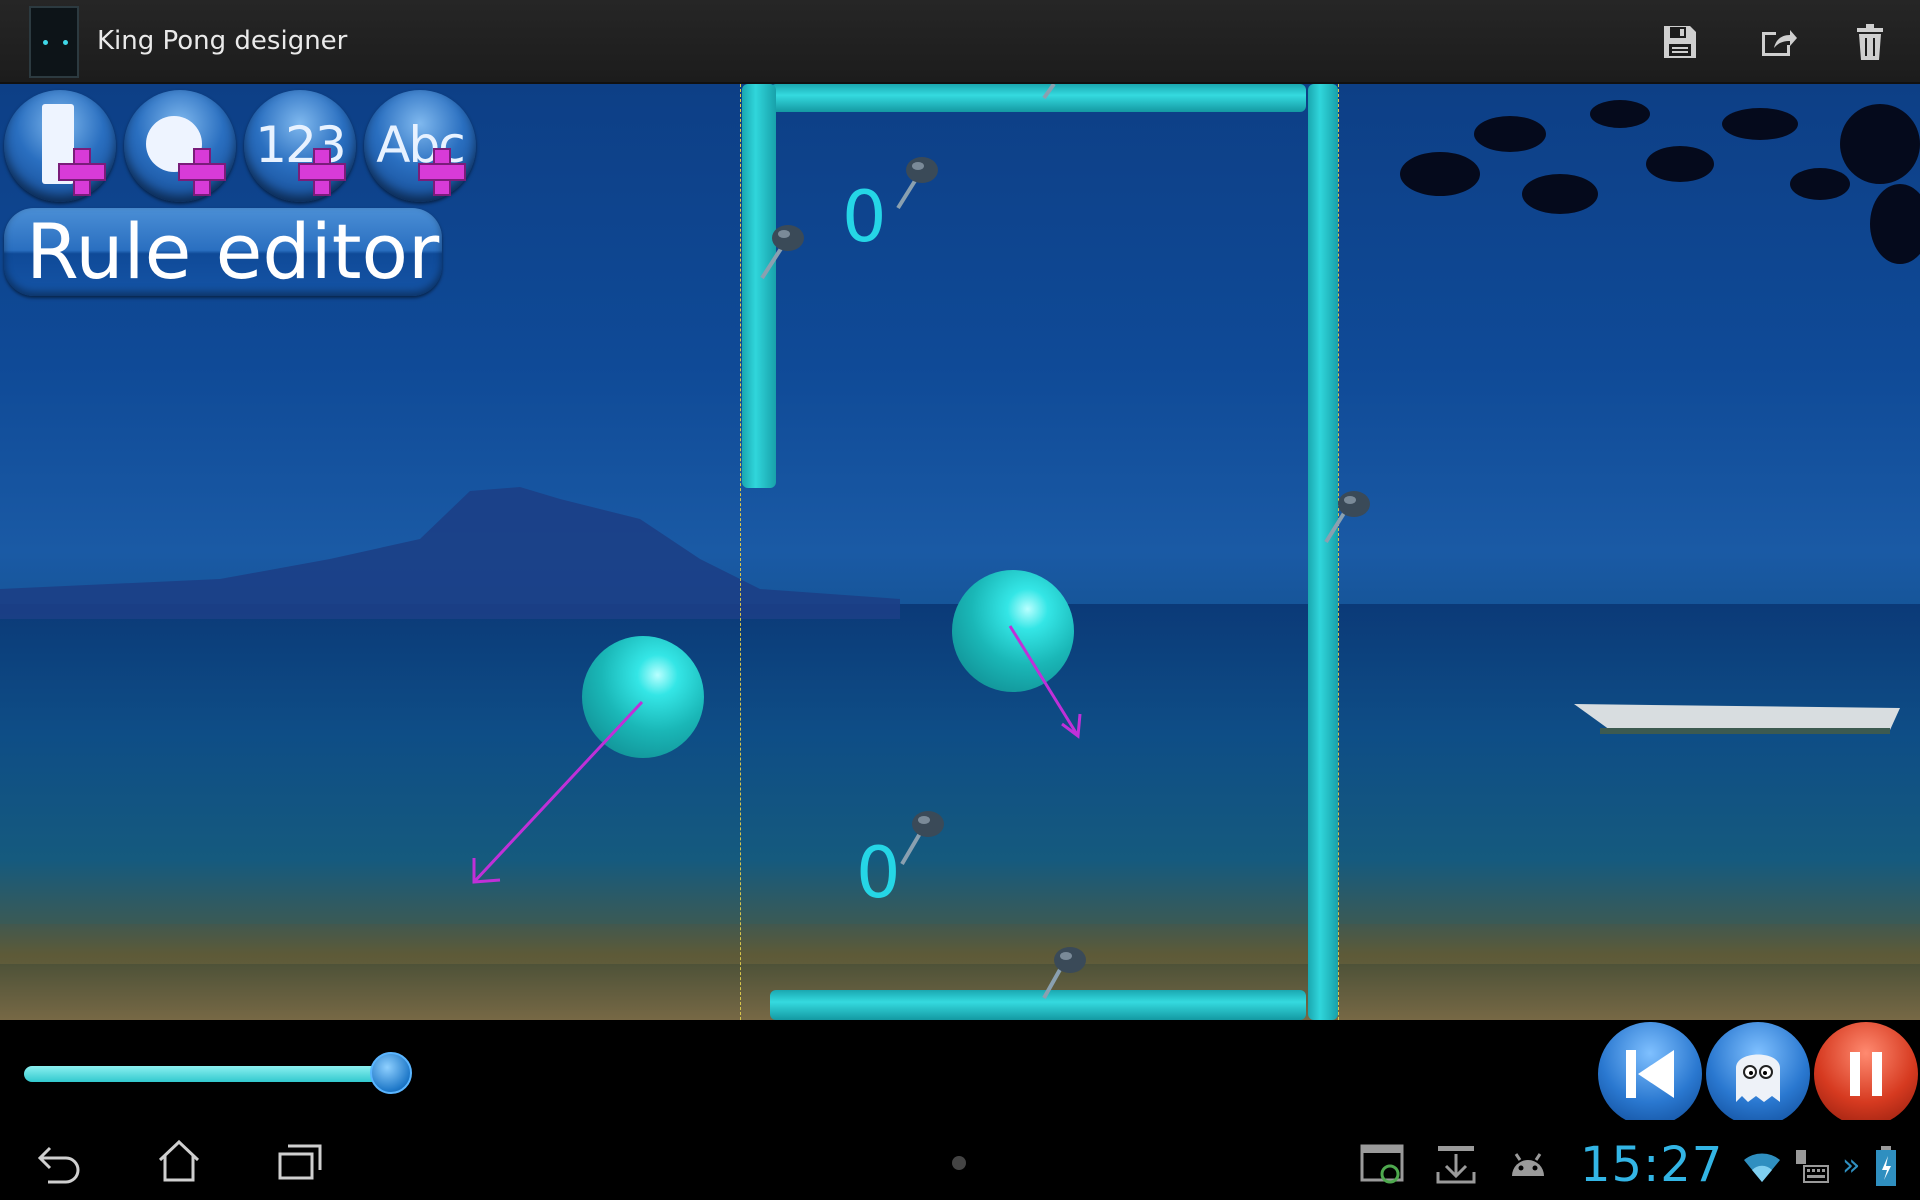  I want to click on score-top: 0, so click(864, 217).